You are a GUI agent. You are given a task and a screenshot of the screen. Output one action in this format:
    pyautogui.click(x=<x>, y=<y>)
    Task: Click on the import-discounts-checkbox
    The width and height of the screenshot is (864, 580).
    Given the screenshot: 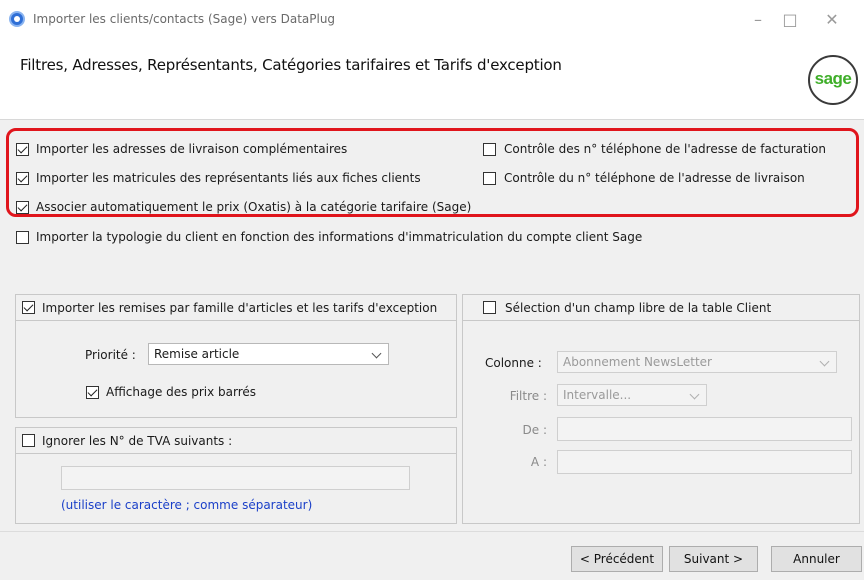 What is the action you would take?
    pyautogui.click(x=28, y=307)
    